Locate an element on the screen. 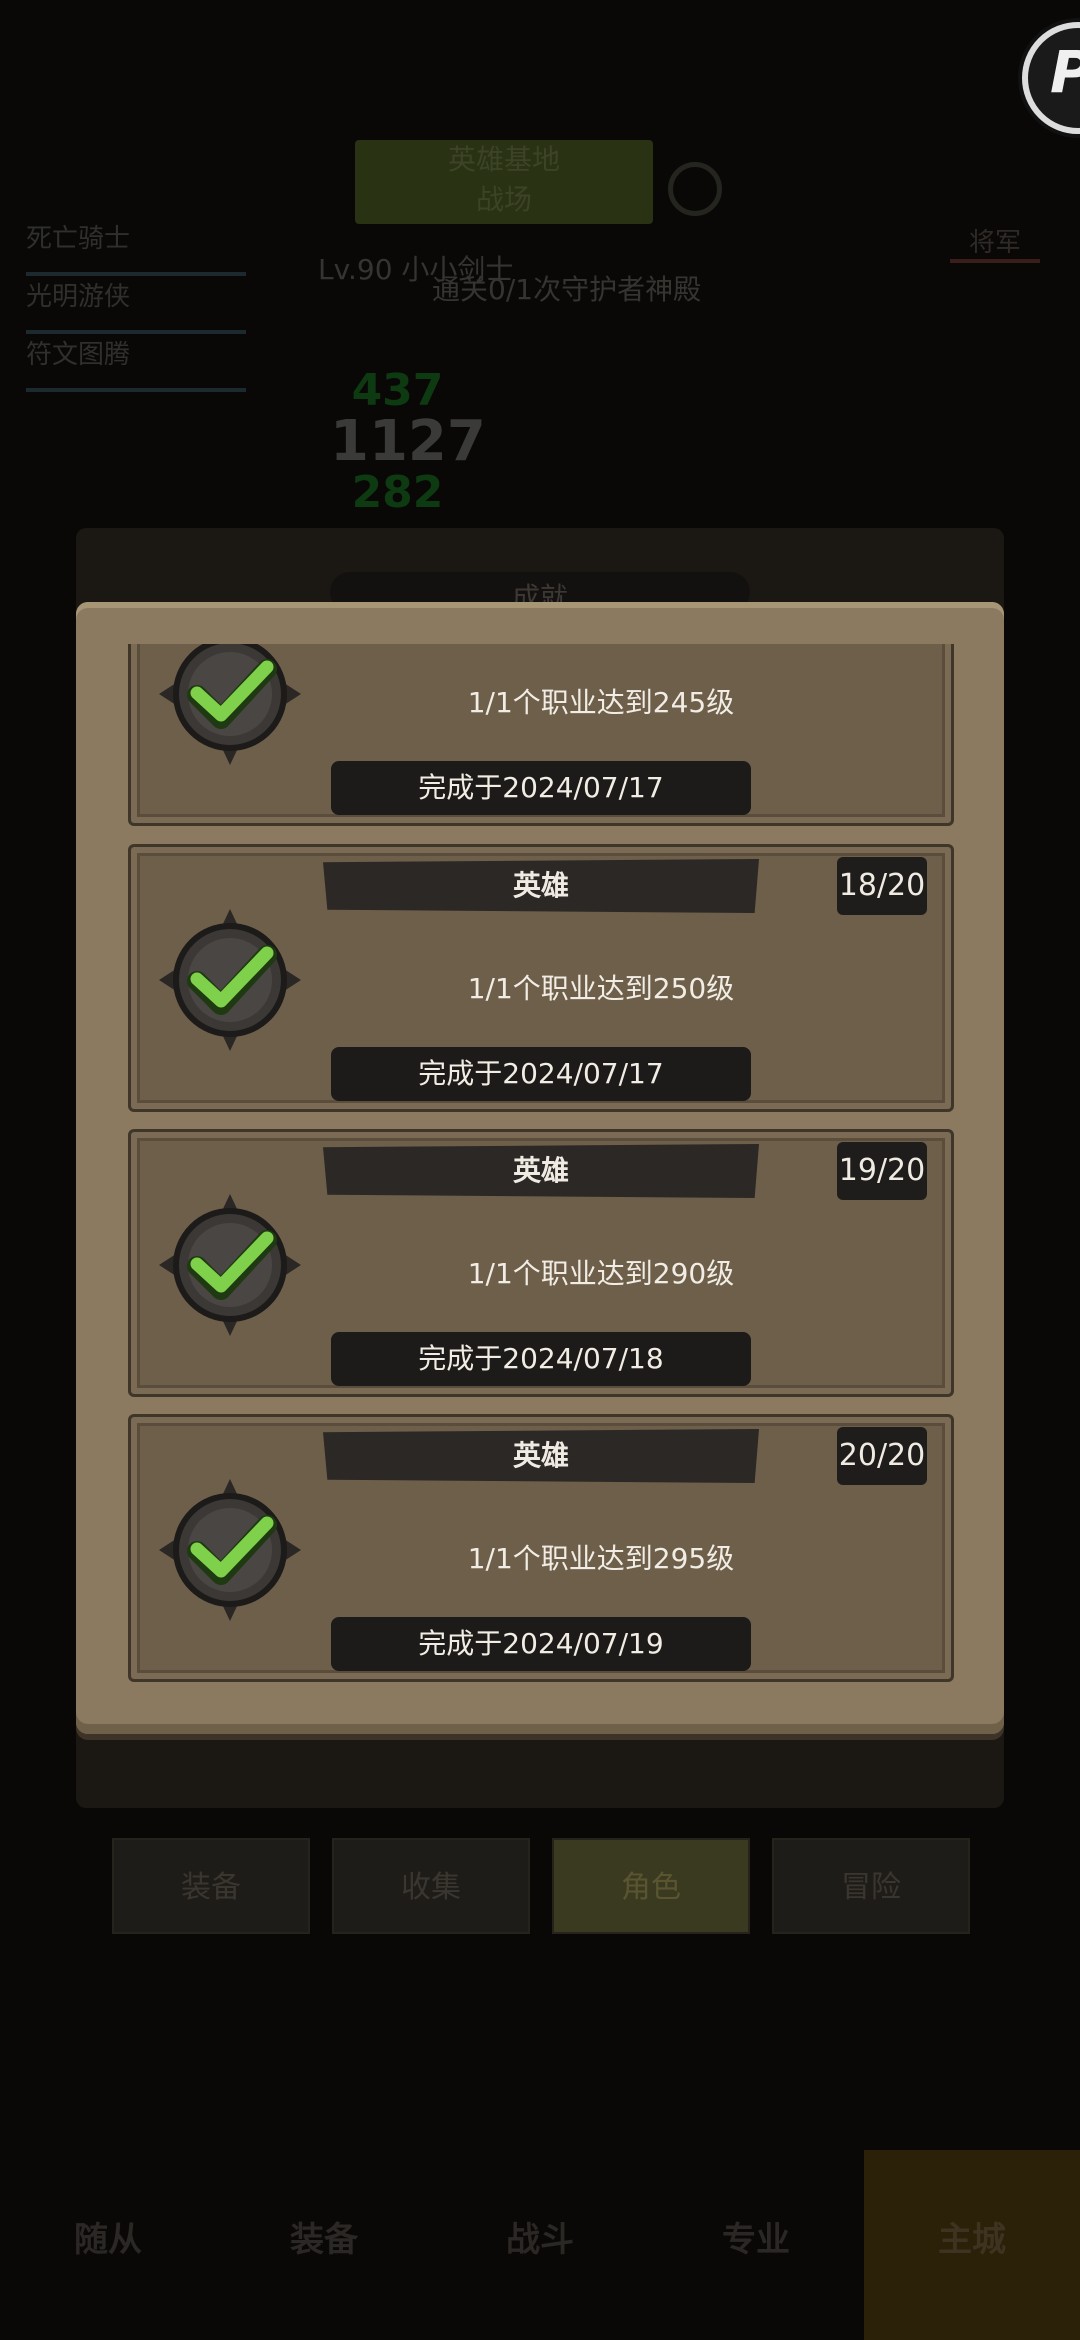 The width and height of the screenshot is (1080, 2340). left-list-item: 符文图腾 is located at coordinates (136, 363).